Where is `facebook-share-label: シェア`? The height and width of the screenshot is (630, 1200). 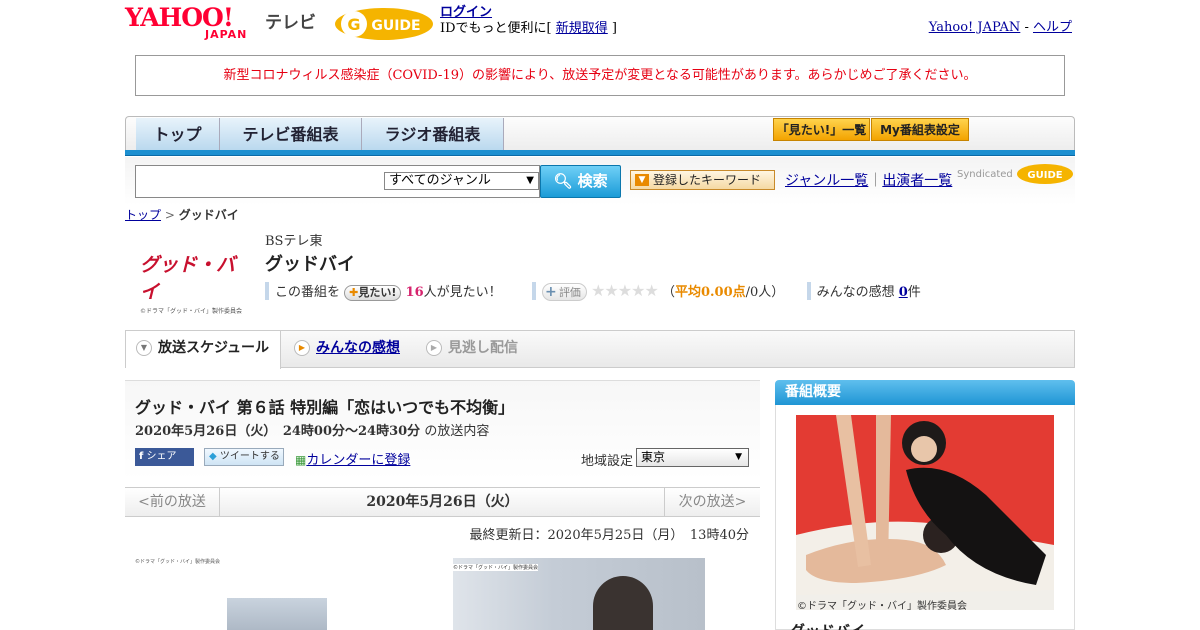
facebook-share-label: シェア is located at coordinates (161, 456).